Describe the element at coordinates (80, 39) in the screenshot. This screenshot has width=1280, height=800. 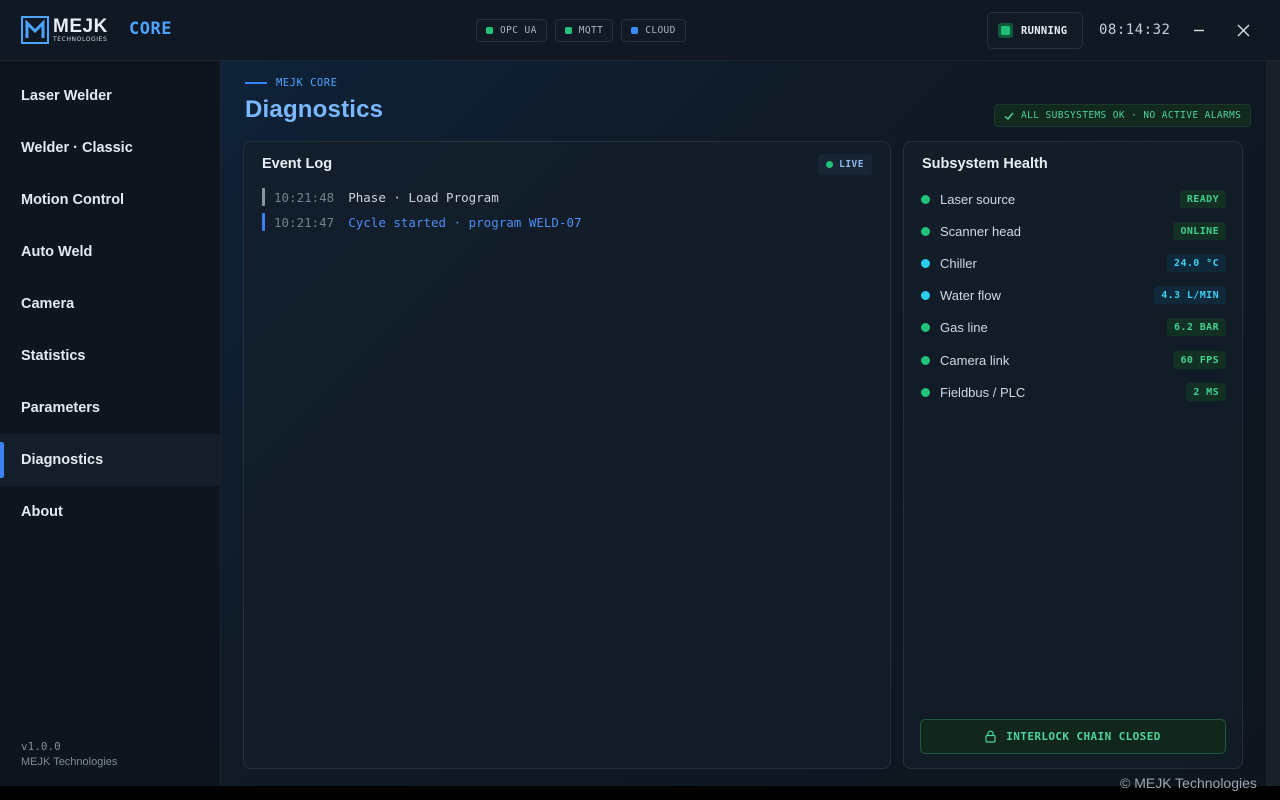
I see `brand-subtitle: TECHNOLOGIES` at that location.